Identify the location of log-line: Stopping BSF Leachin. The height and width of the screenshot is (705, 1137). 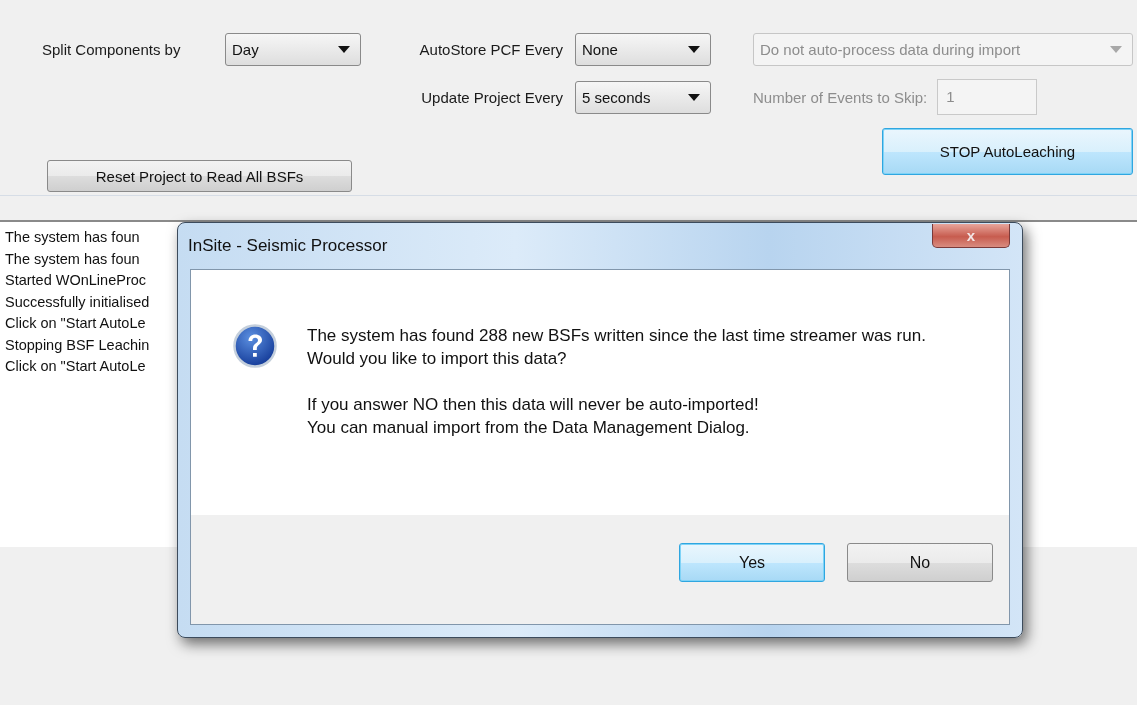
(78, 345).